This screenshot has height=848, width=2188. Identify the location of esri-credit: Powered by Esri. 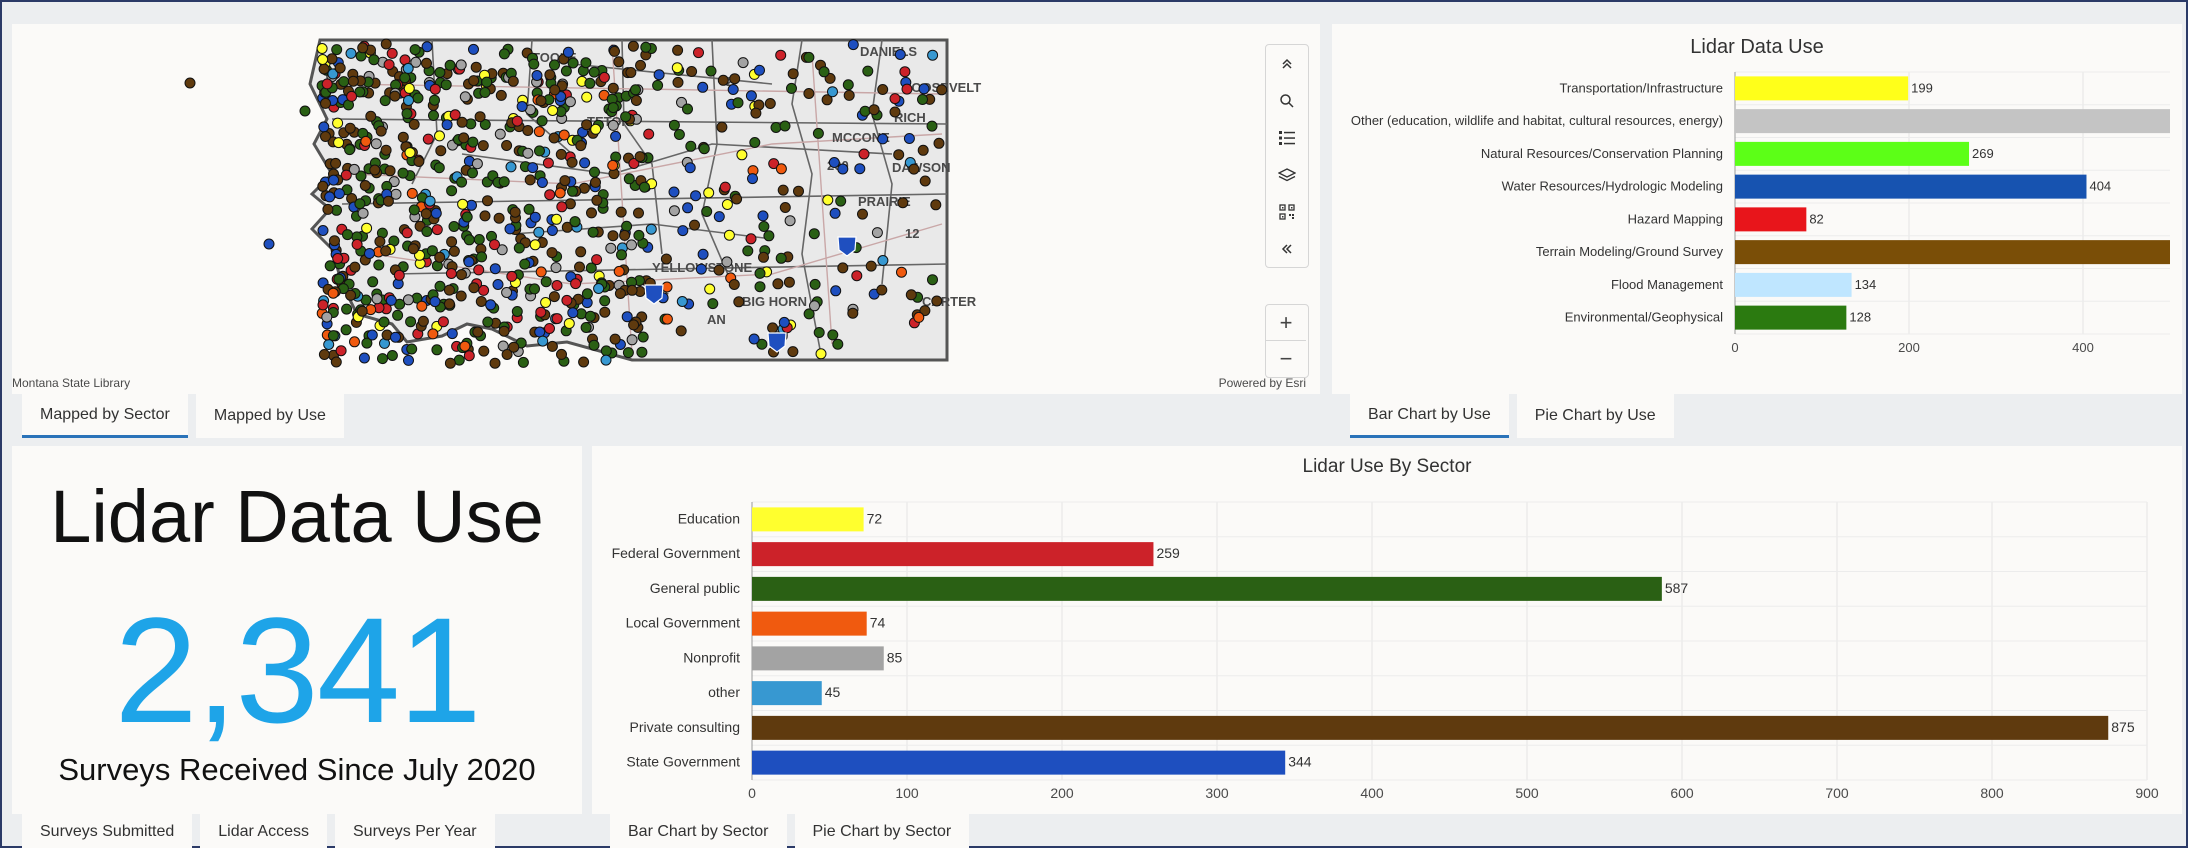
(1262, 383).